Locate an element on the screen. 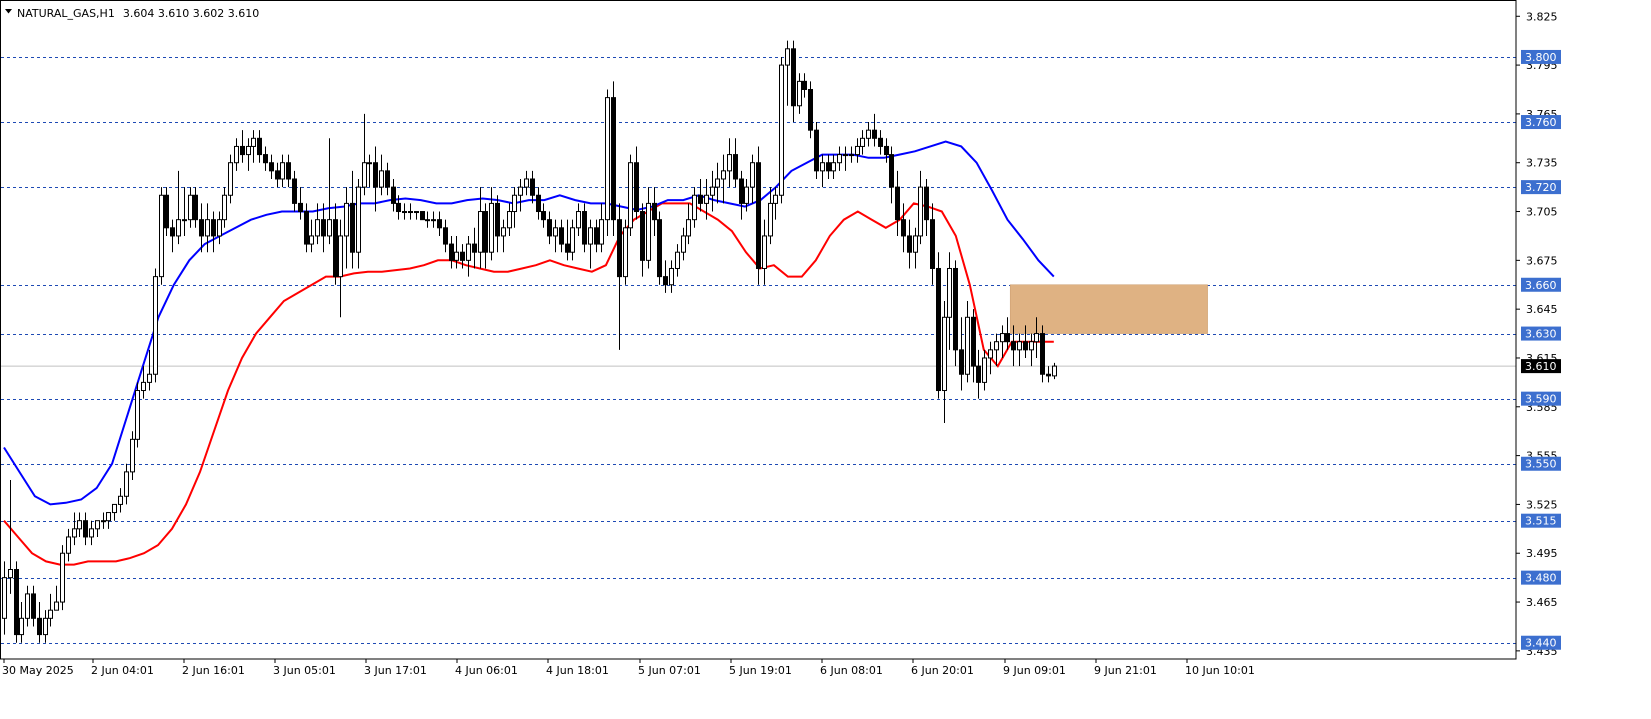 This screenshot has height=719, width=1651. chart-menu-arrow-icon is located at coordinates (8, 11).